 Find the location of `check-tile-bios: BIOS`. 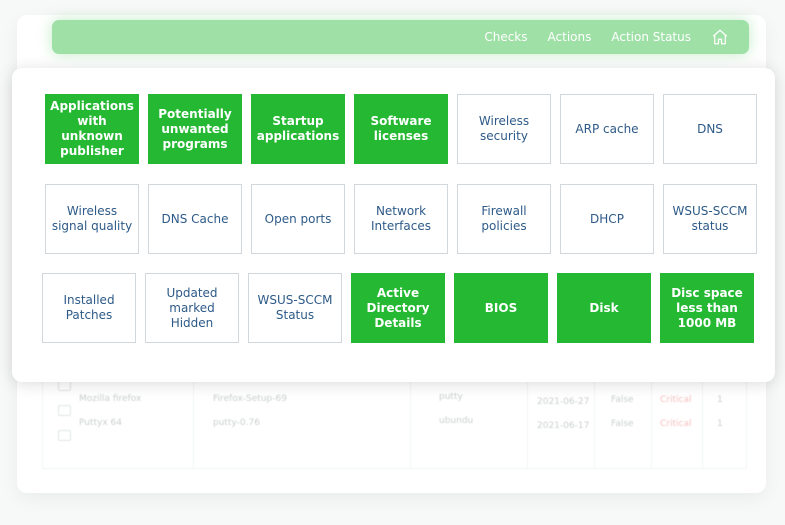

check-tile-bios: BIOS is located at coordinates (501, 308).